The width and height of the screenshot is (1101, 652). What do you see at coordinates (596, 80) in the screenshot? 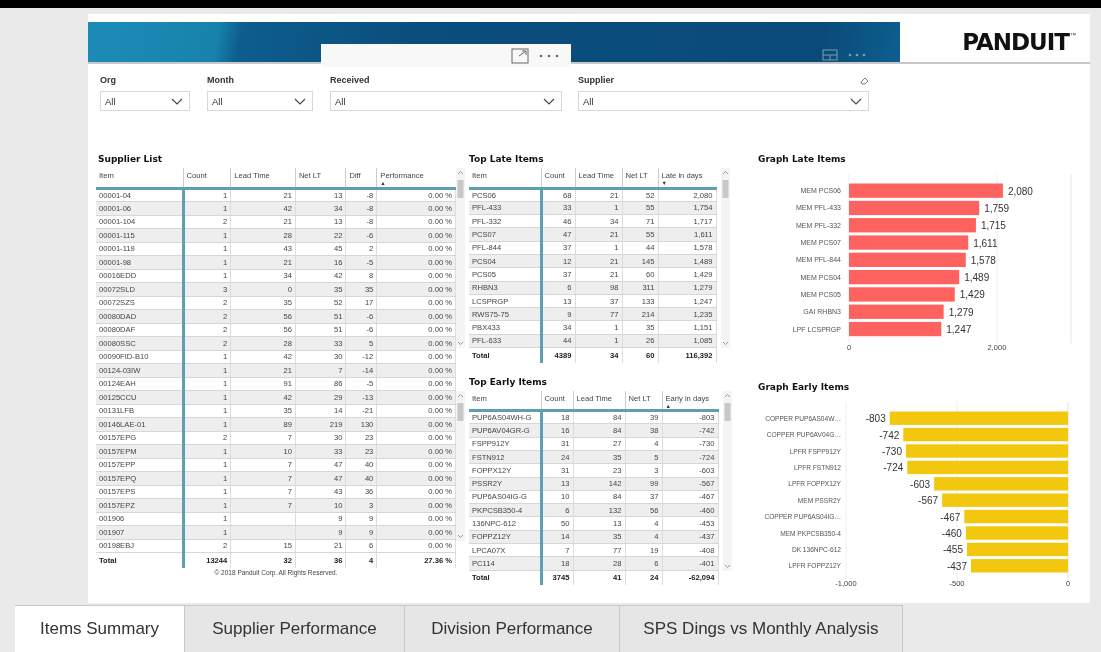
I see `filter-label: Supplier` at bounding box center [596, 80].